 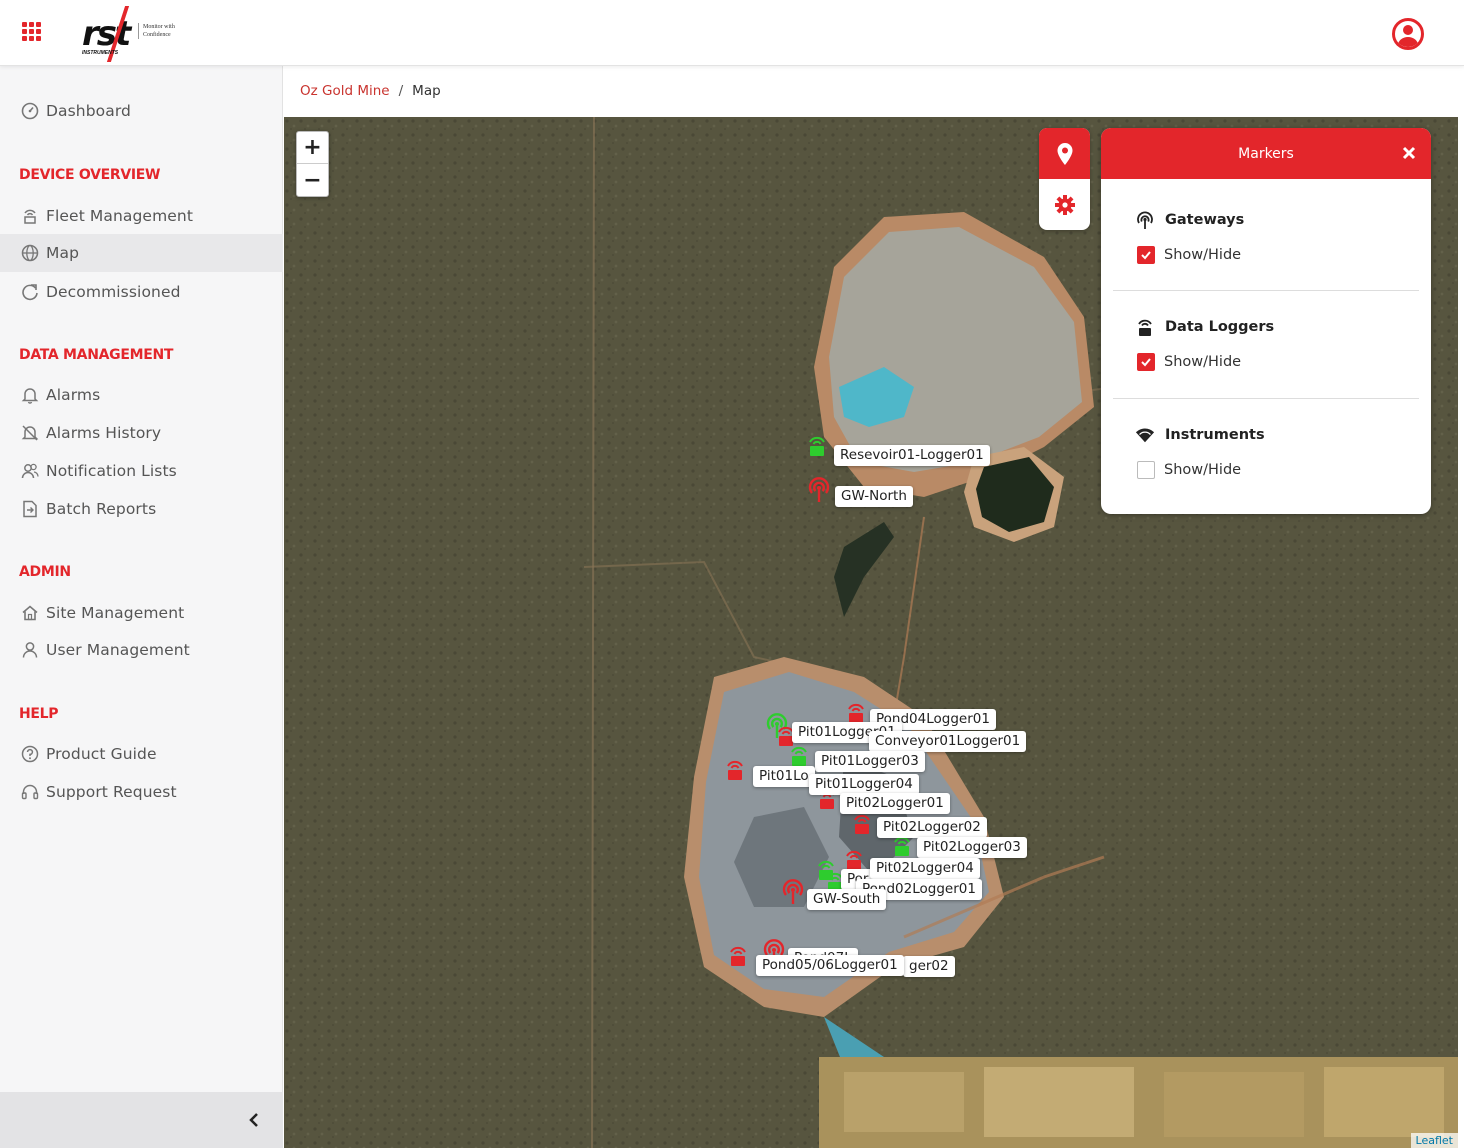 I want to click on pit02-logger02-marker, so click(x=862, y=826).